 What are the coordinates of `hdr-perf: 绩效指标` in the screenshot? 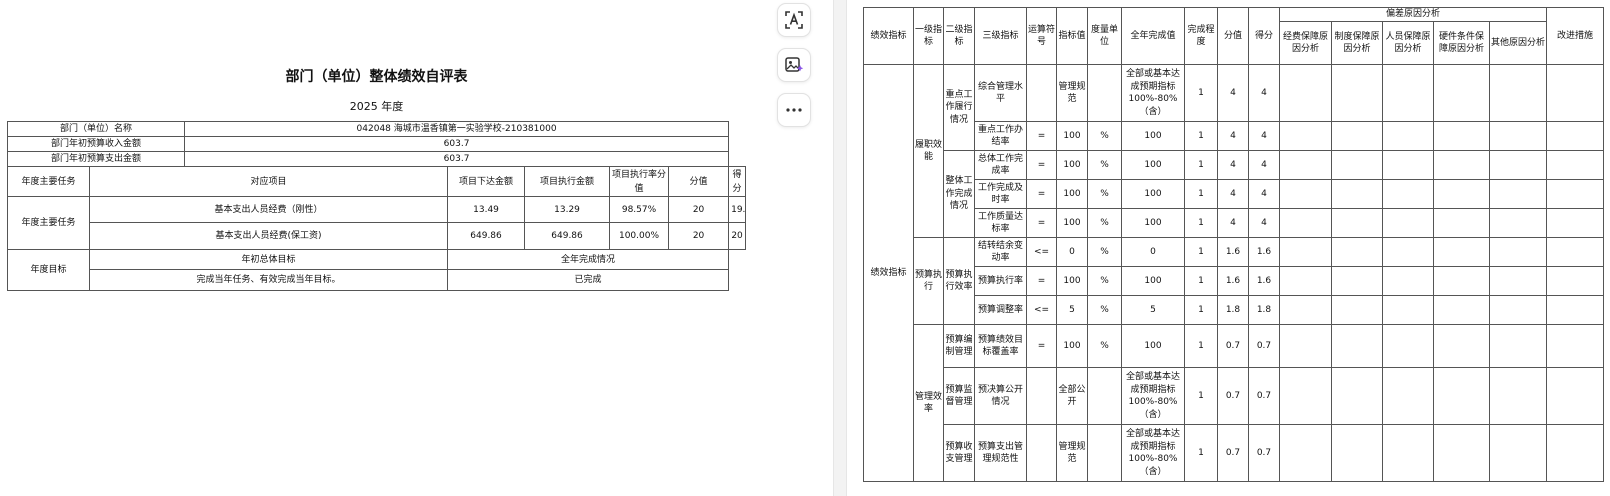 It's located at (888, 36).